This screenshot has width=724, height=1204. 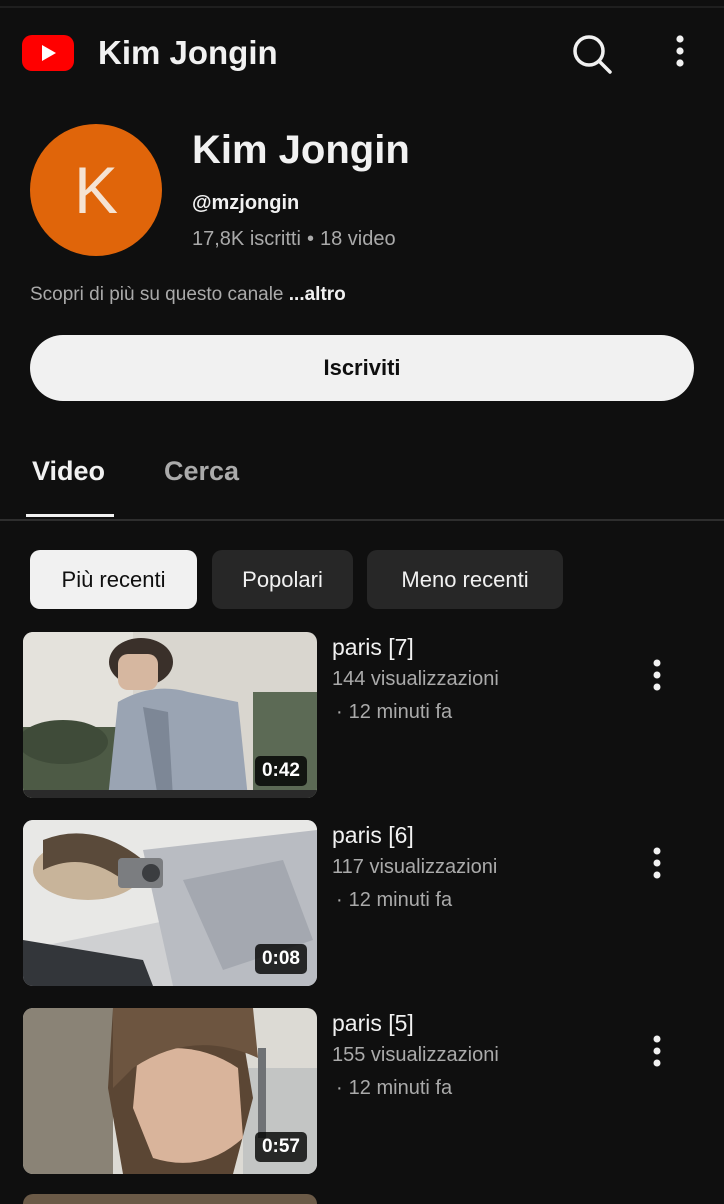 I want to click on status-bar-divider, so click(x=362, y=7).